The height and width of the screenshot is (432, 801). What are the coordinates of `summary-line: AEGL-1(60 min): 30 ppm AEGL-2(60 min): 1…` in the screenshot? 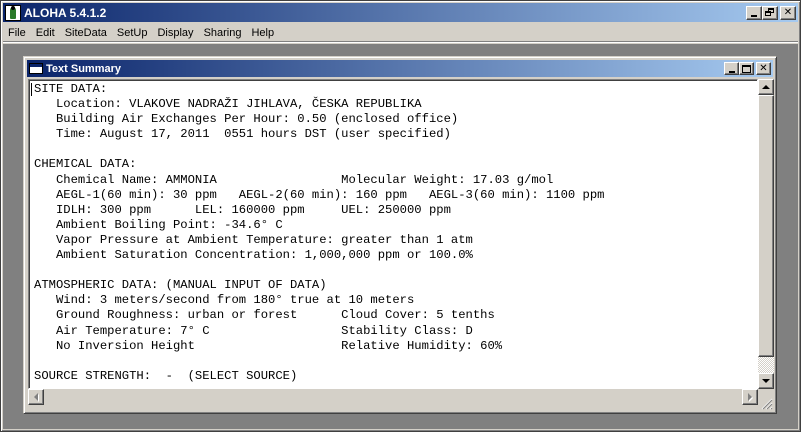 It's located at (319, 194).